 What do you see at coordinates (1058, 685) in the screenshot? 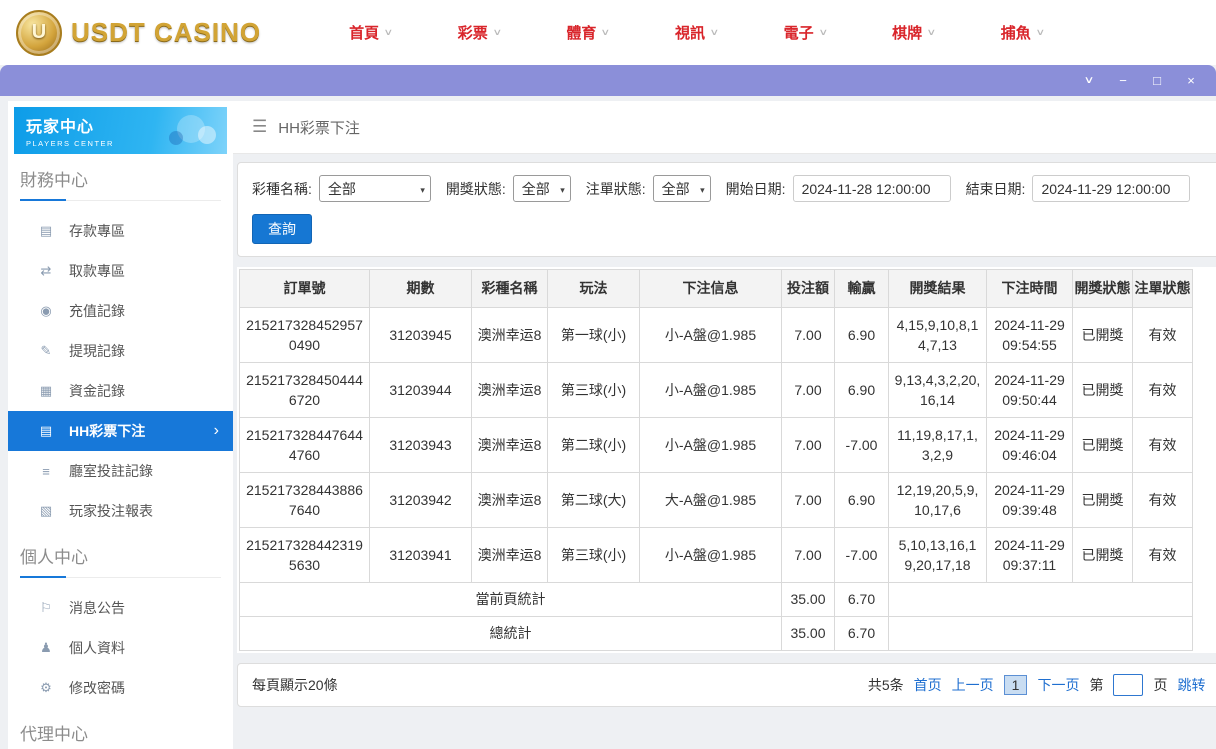
I see `next-page-link: 下一页` at bounding box center [1058, 685].